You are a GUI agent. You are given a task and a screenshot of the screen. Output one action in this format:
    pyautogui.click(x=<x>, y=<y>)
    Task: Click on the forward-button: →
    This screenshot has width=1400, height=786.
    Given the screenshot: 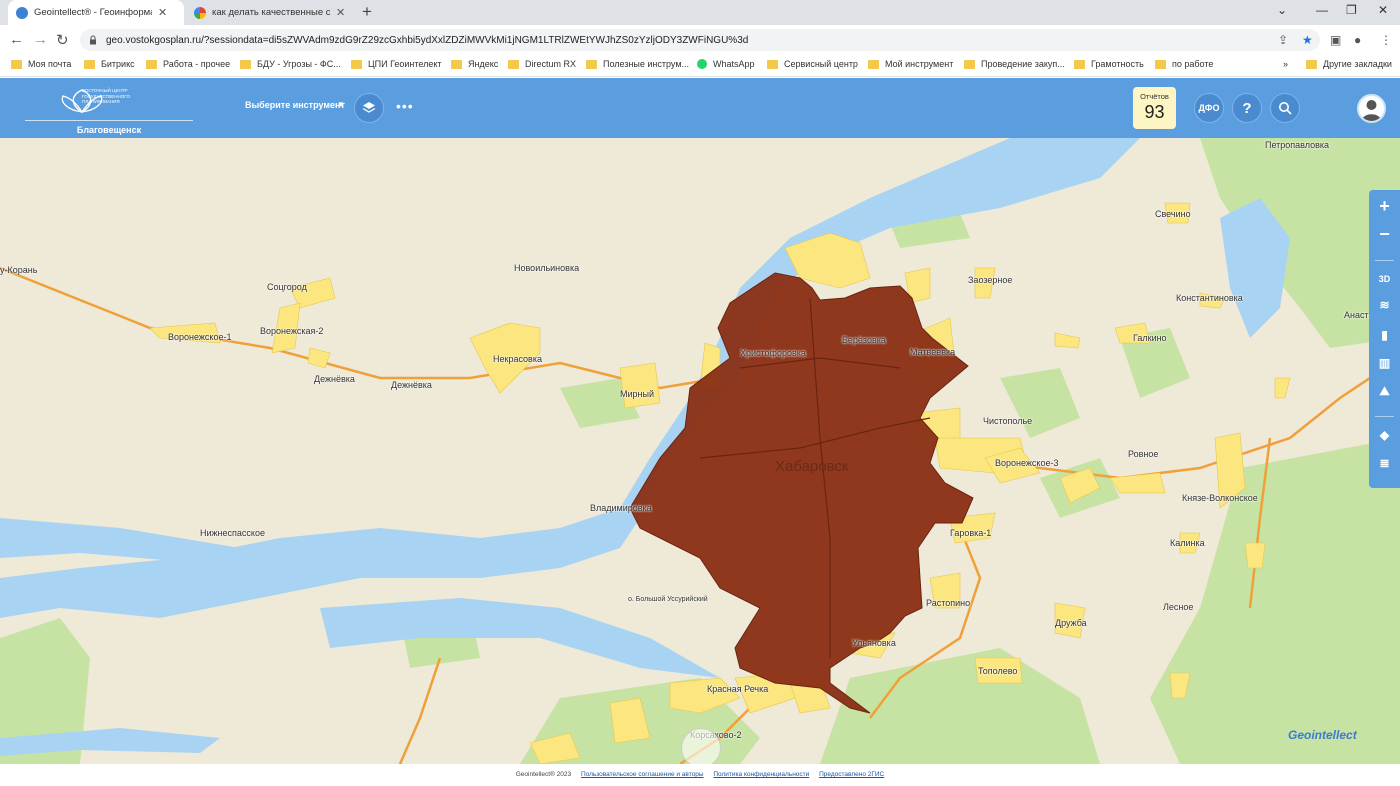 What is the action you would take?
    pyautogui.click(x=40, y=39)
    